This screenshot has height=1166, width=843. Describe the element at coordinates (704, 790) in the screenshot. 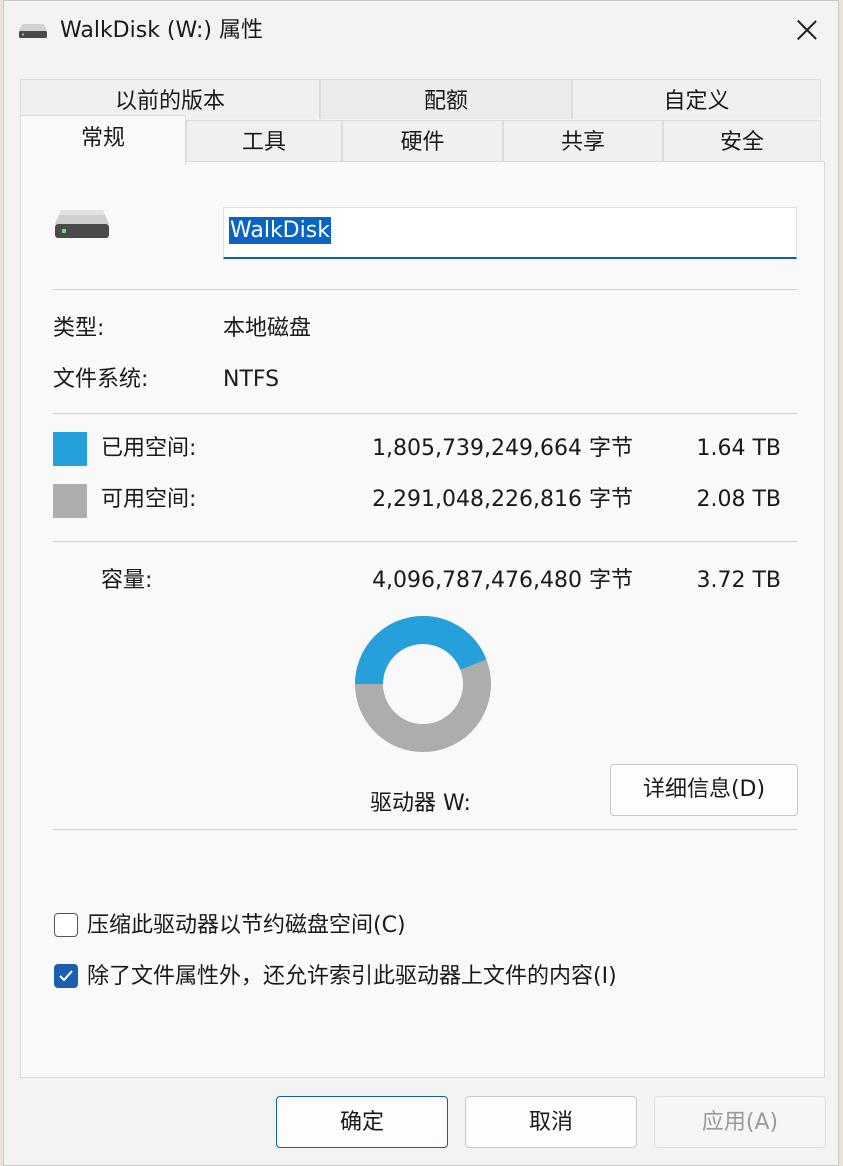

I see `details-button: 详细信息(D)` at that location.